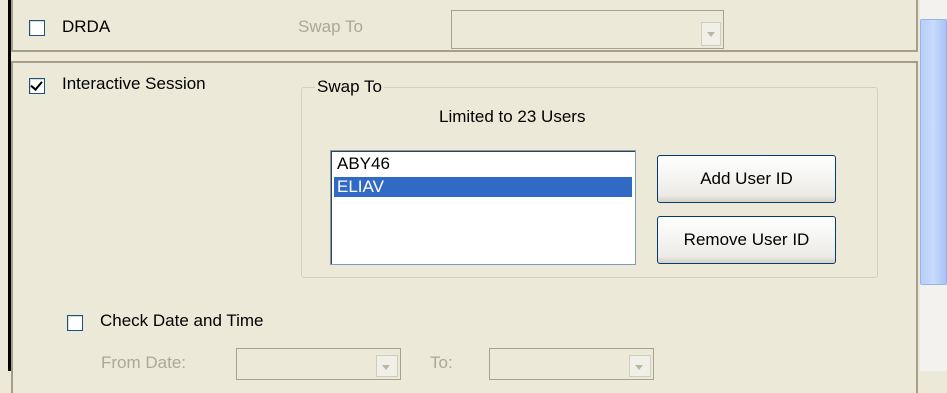 Image resolution: width=947 pixels, height=393 pixels. What do you see at coordinates (37, 86) in the screenshot?
I see `interactive-session-checkbox` at bounding box center [37, 86].